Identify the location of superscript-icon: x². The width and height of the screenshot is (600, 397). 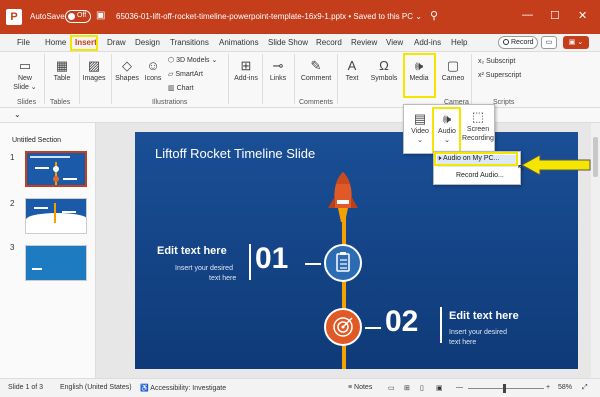
(482, 75).